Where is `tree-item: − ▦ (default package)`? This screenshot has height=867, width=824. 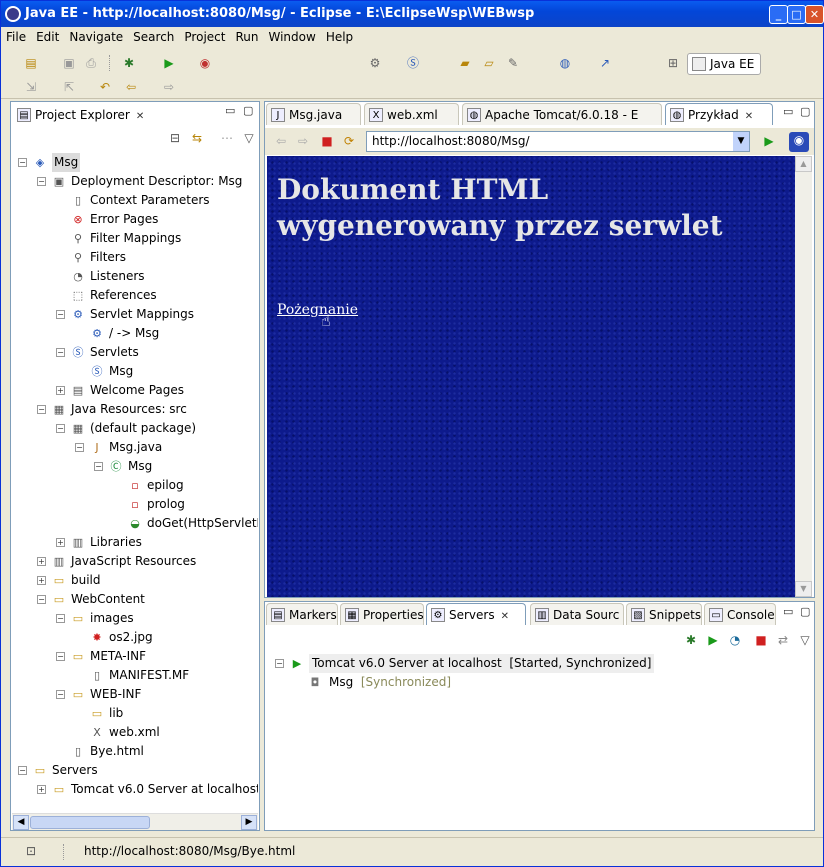
tree-item: − ▦ (default package) is located at coordinates (135, 428).